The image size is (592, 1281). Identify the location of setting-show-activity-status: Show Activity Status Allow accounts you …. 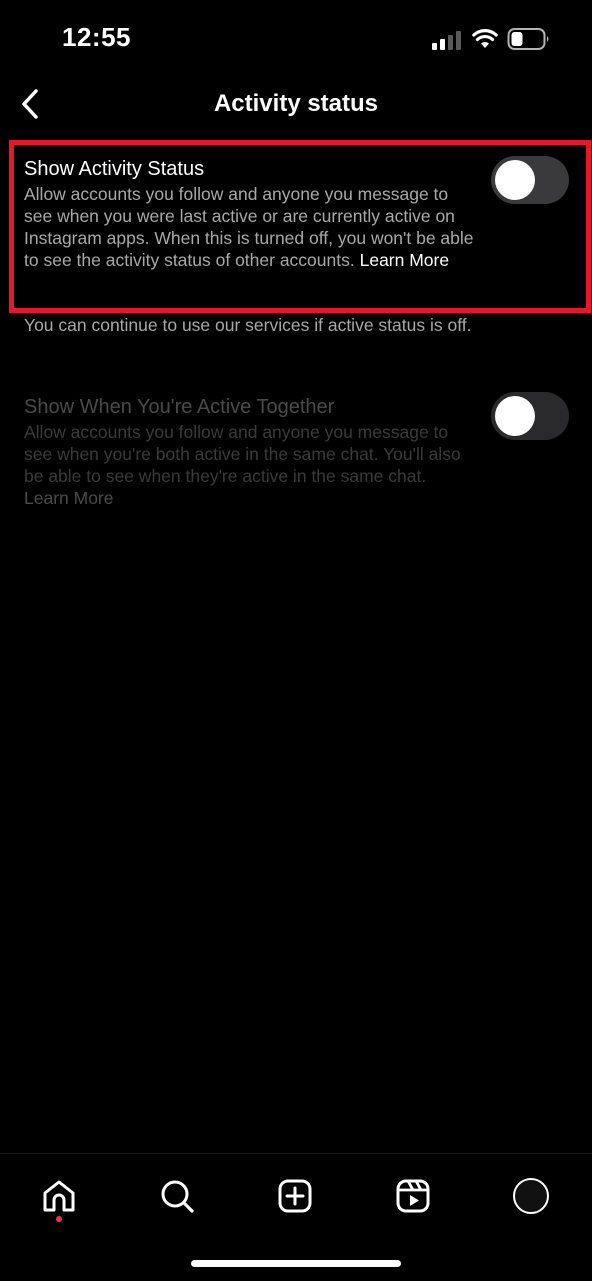
(296, 213).